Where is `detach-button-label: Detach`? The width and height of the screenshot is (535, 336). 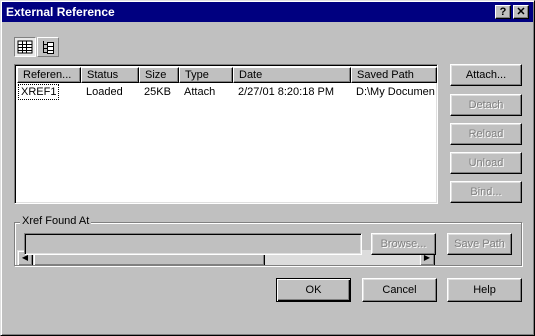 detach-button-label: Detach is located at coordinates (486, 105).